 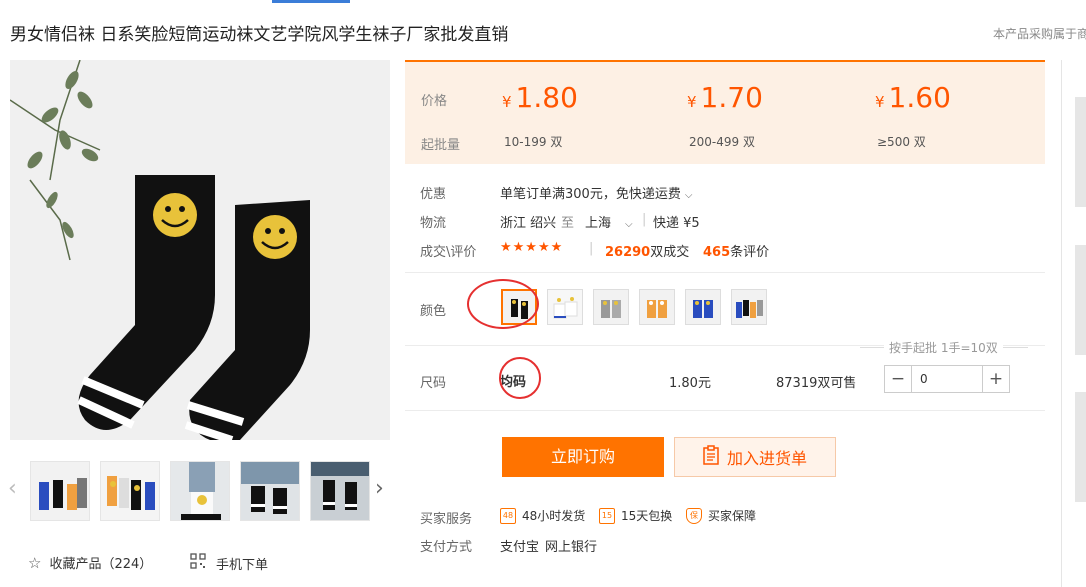 I want to click on promo-dropdown: 单笔订单满300元，免快递运费 ⌵, so click(x=596, y=192).